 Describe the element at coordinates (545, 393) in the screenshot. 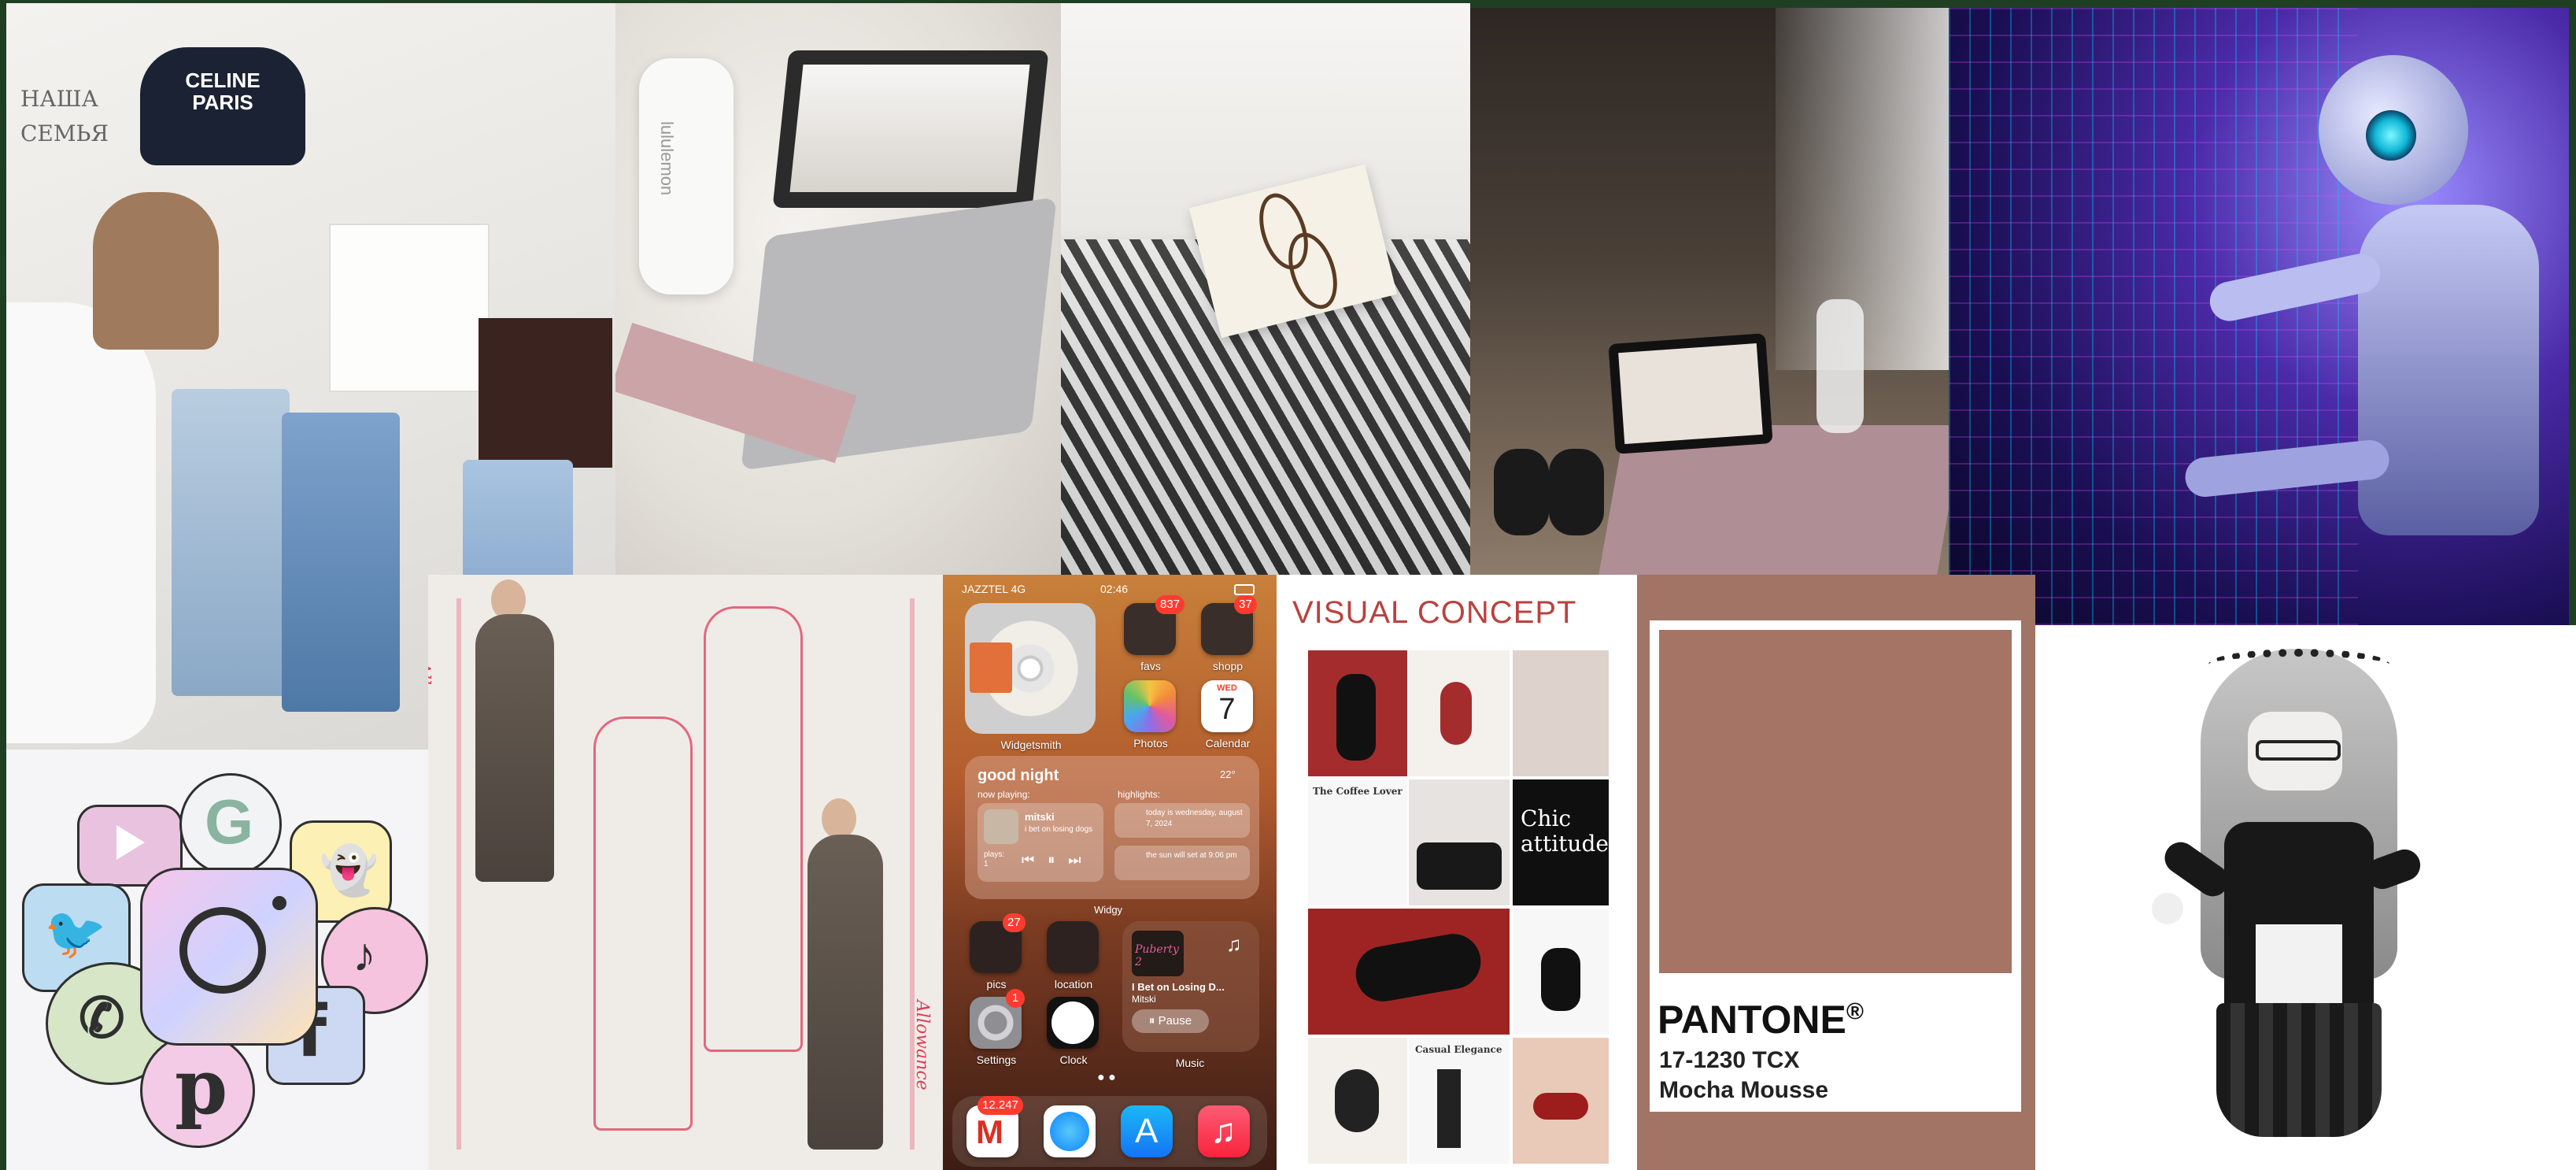

I see `brown-book` at that location.